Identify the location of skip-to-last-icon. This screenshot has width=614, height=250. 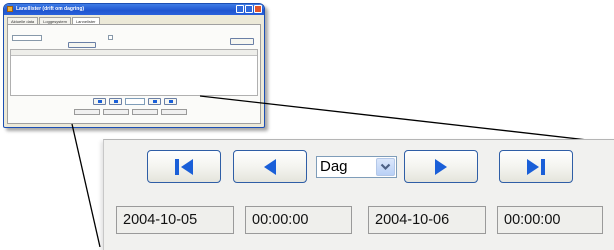
(536, 166).